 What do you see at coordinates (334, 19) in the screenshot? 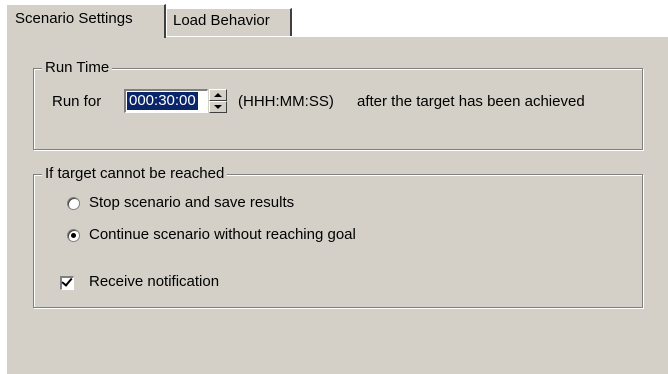
I see `tab-strip: Scenario Settings Load Behavior` at bounding box center [334, 19].